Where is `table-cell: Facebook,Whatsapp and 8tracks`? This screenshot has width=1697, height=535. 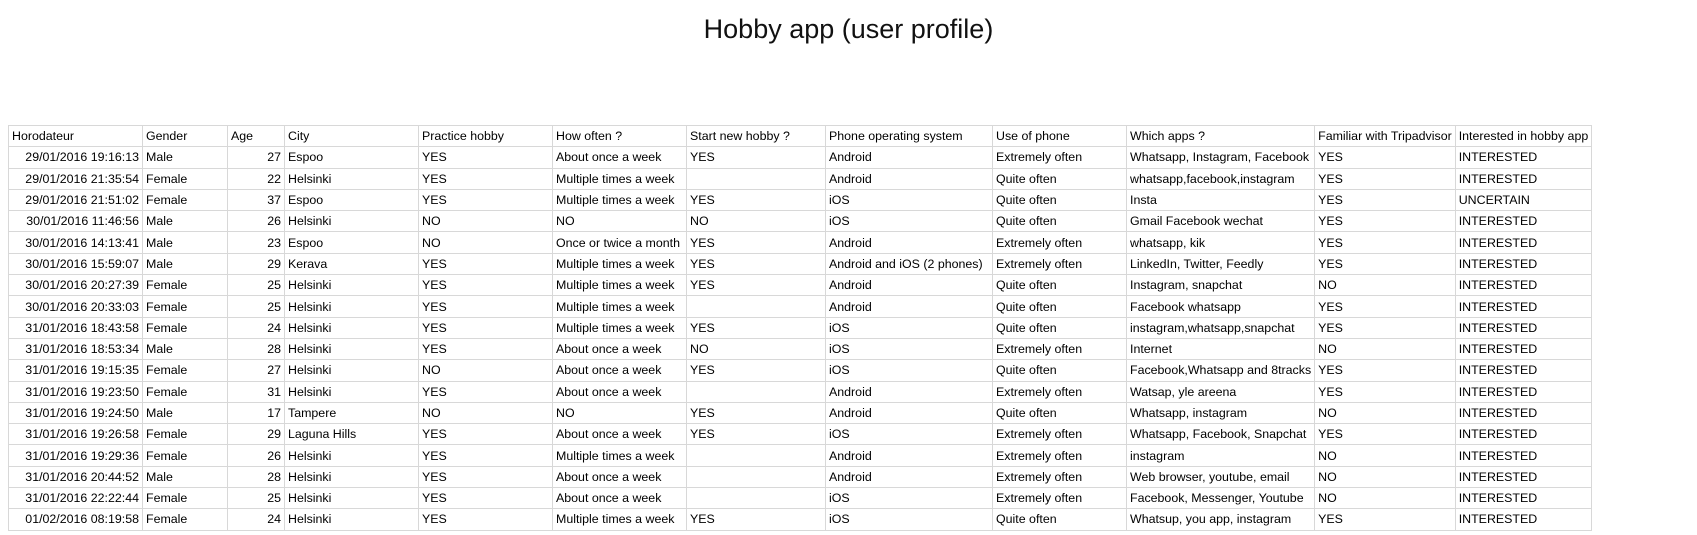 table-cell: Facebook,Whatsapp and 8tracks is located at coordinates (1220, 370).